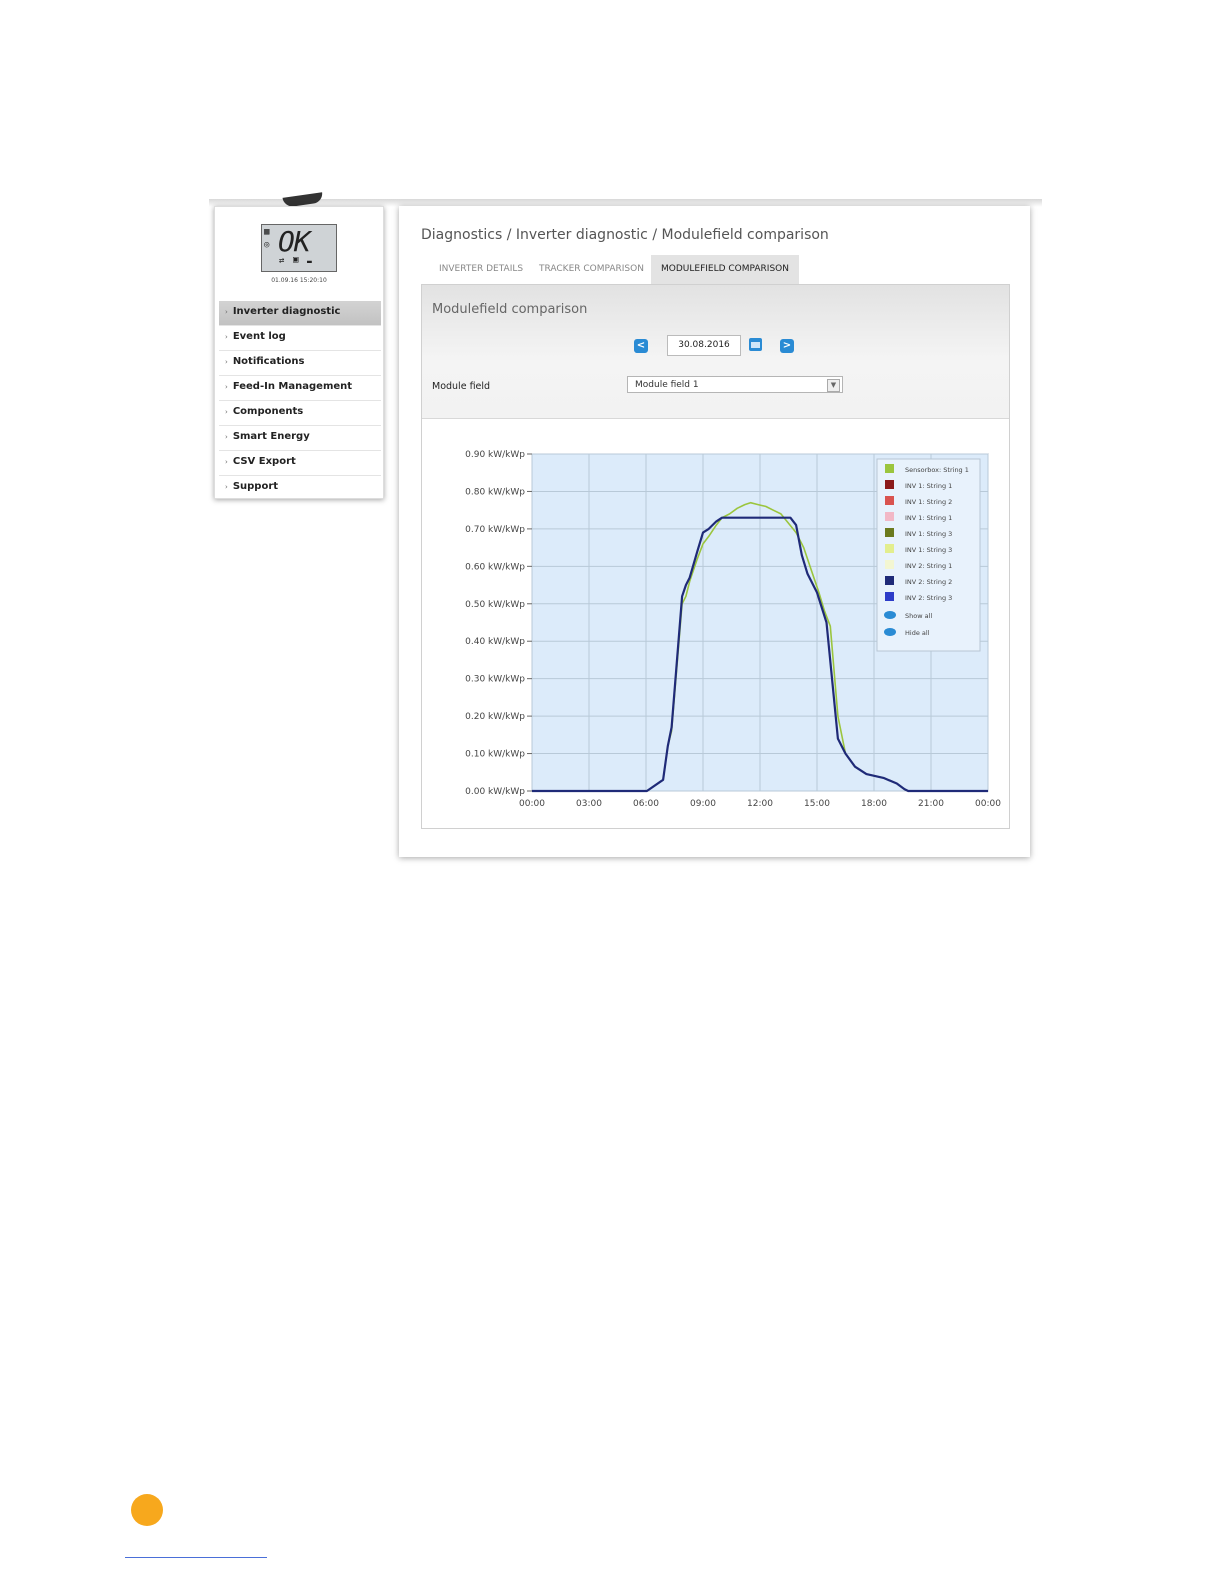  I want to click on module-field-value: Module field 1, so click(667, 385).